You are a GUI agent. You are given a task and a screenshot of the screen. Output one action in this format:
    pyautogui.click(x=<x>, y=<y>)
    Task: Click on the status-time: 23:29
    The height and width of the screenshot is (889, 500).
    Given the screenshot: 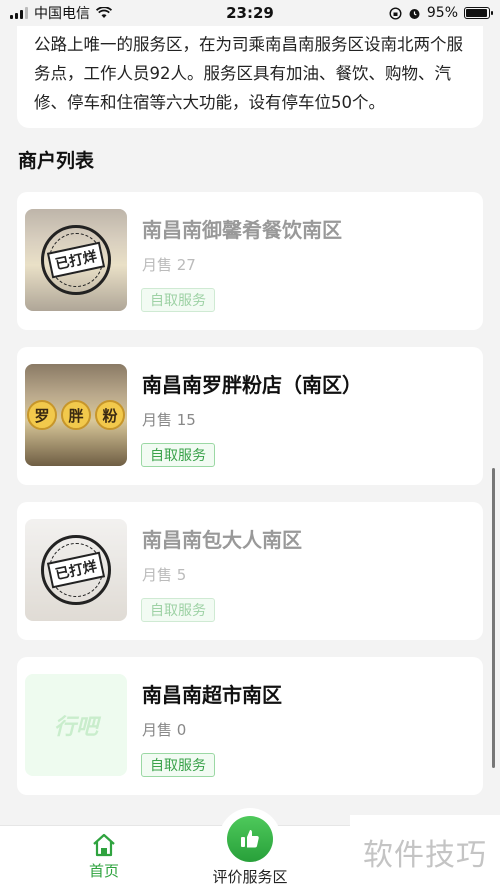 What is the action you would take?
    pyautogui.click(x=250, y=13)
    